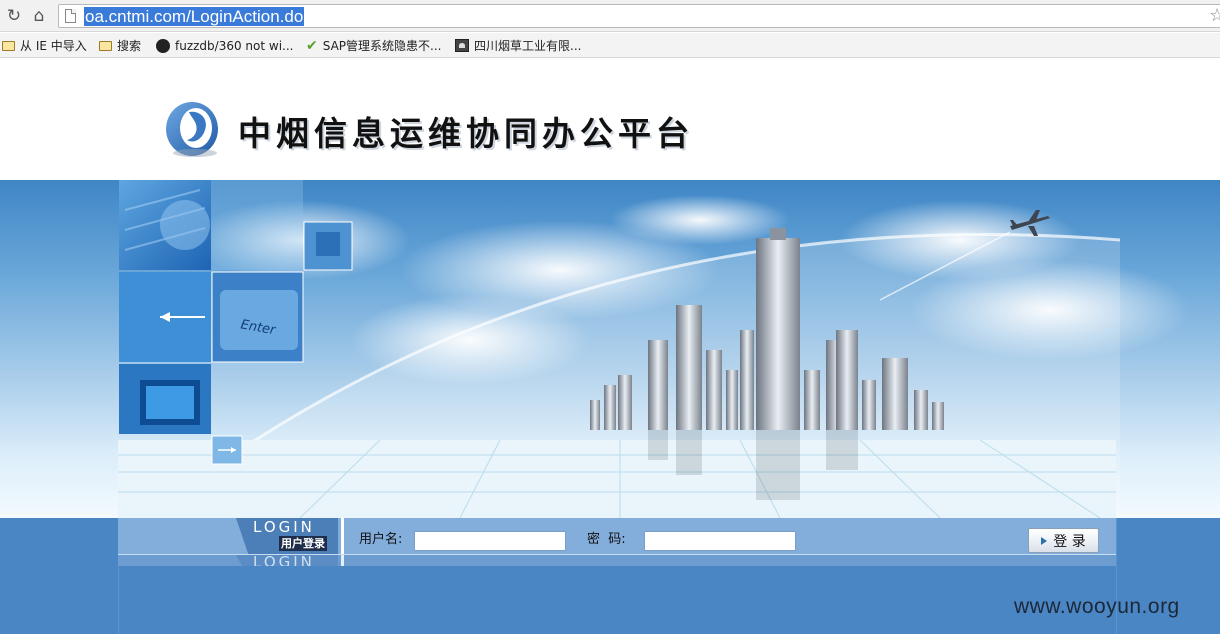 This screenshot has height=634, width=1220. What do you see at coordinates (163, 45) in the screenshot?
I see `github-icon` at bounding box center [163, 45].